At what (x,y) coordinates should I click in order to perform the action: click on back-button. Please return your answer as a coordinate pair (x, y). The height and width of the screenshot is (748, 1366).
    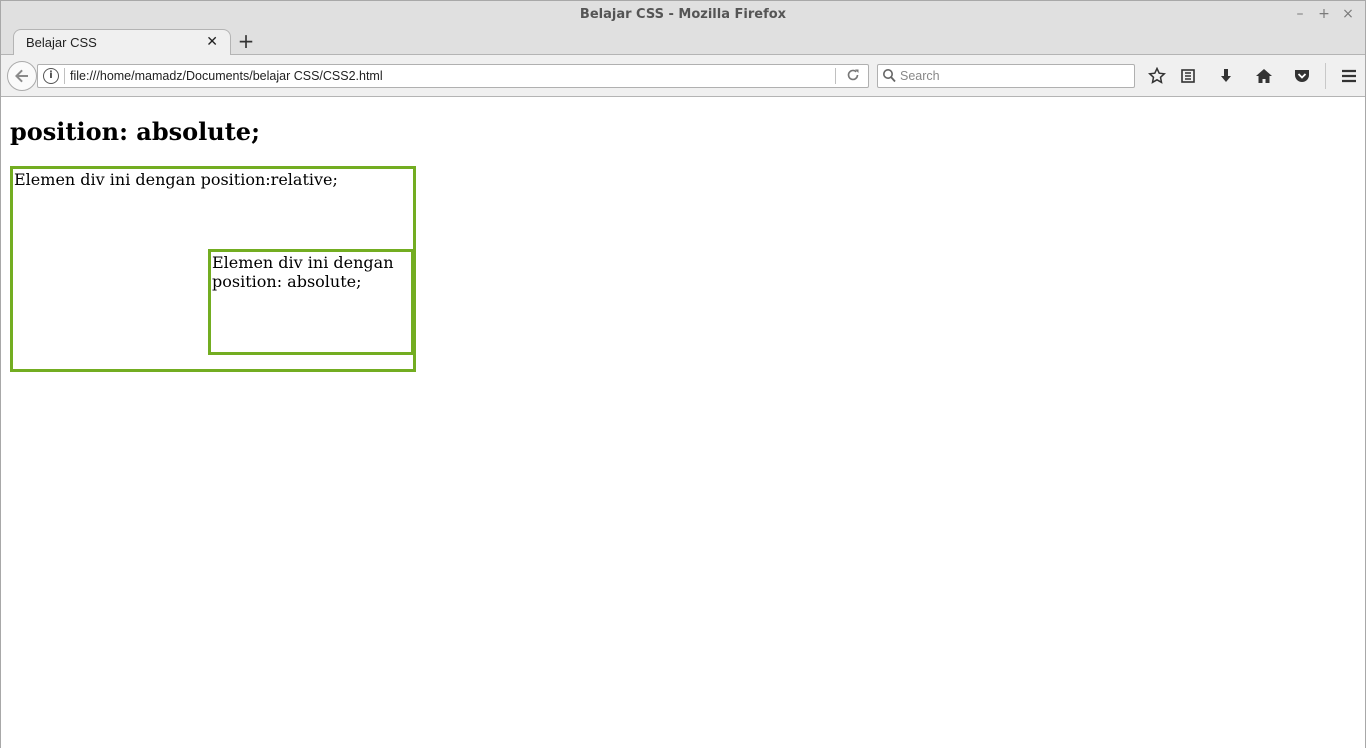
    Looking at the image, I should click on (22, 76).